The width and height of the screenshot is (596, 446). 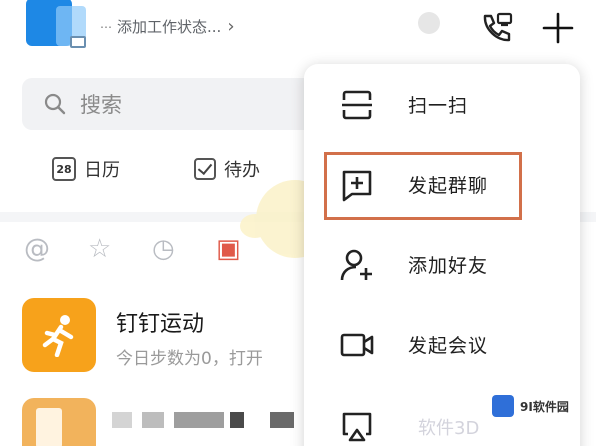 I want to click on recent-filter-icon: ◷, so click(x=163, y=249).